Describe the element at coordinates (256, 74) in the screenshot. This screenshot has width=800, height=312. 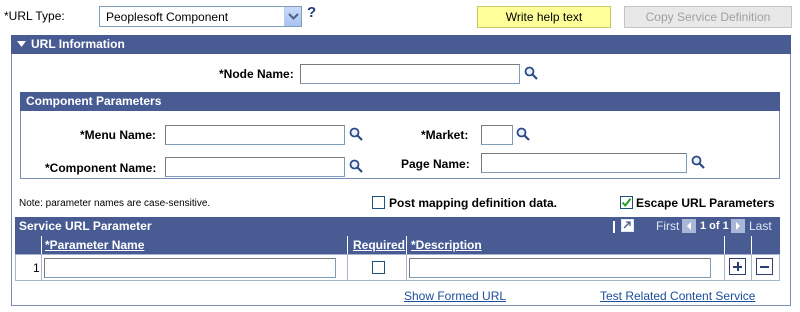
I see `node-name-label: *Node Name:` at that location.